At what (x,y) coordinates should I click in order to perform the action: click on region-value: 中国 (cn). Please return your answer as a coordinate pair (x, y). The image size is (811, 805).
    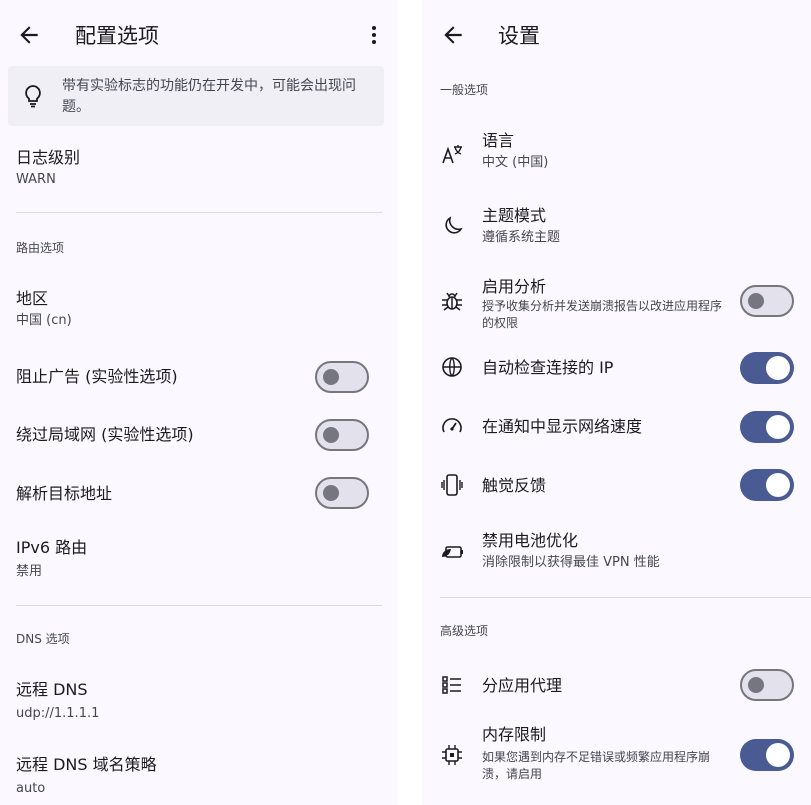
    Looking at the image, I should click on (44, 320).